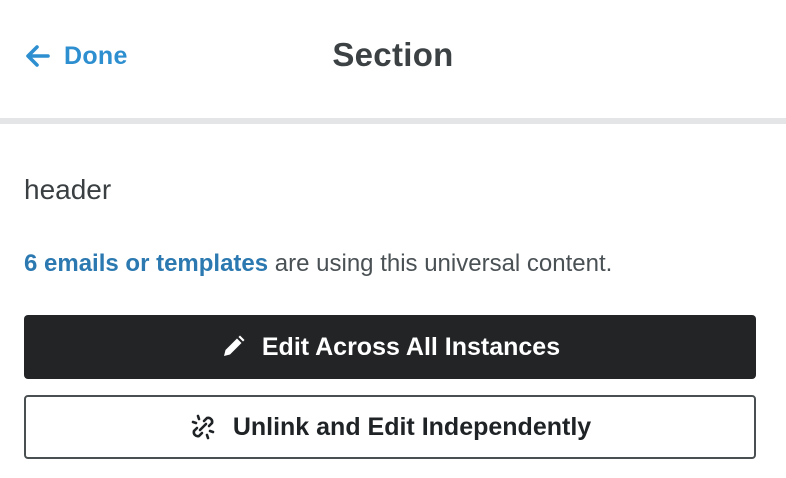  Describe the element at coordinates (411, 346) in the screenshot. I see `edit-across-all-instances-label: Edit Across All Instances` at that location.